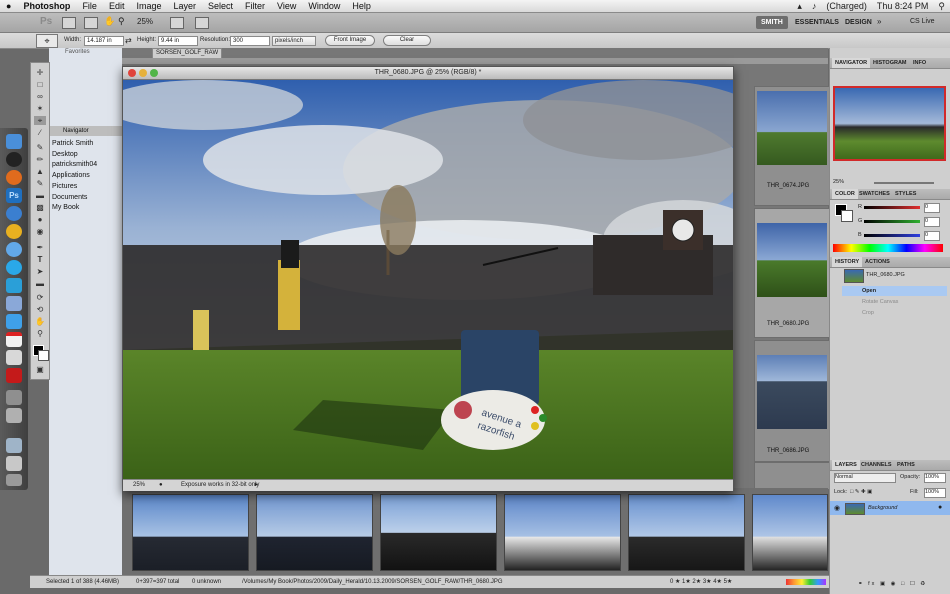  I want to click on menu-layer: Layer, so click(184, 6).